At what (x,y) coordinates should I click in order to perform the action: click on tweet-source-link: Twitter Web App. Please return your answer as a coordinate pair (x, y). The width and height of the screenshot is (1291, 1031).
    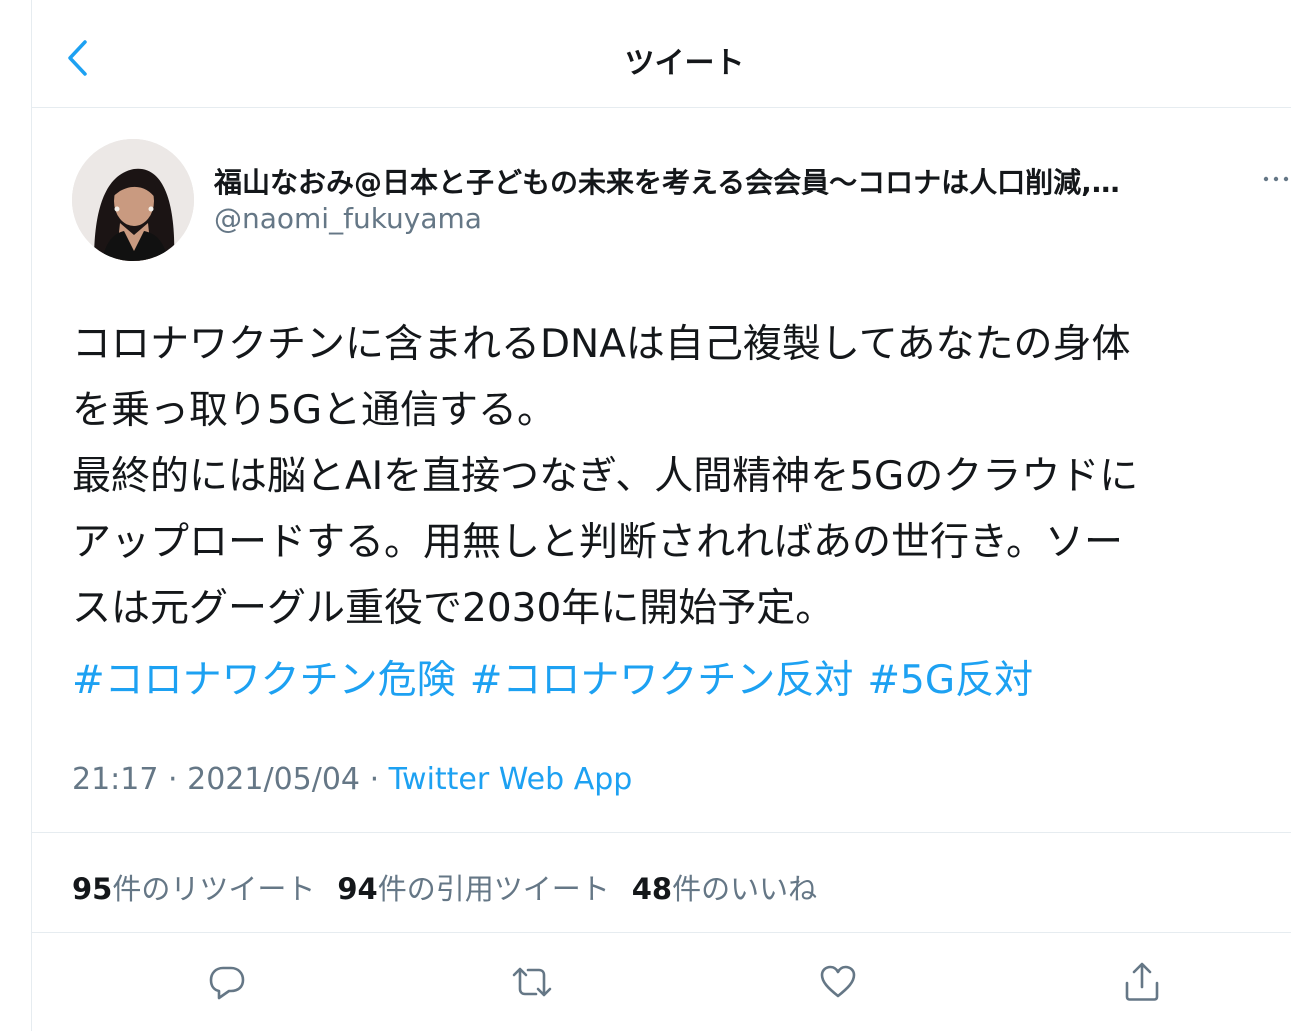
    Looking at the image, I should click on (511, 779).